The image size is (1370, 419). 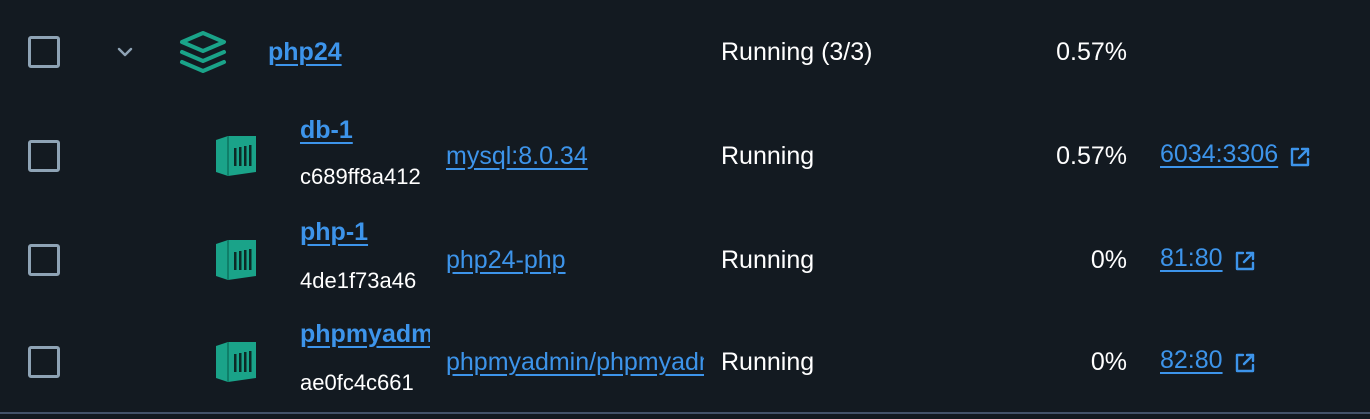 I want to click on stack-checkbox, so click(x=44, y=52).